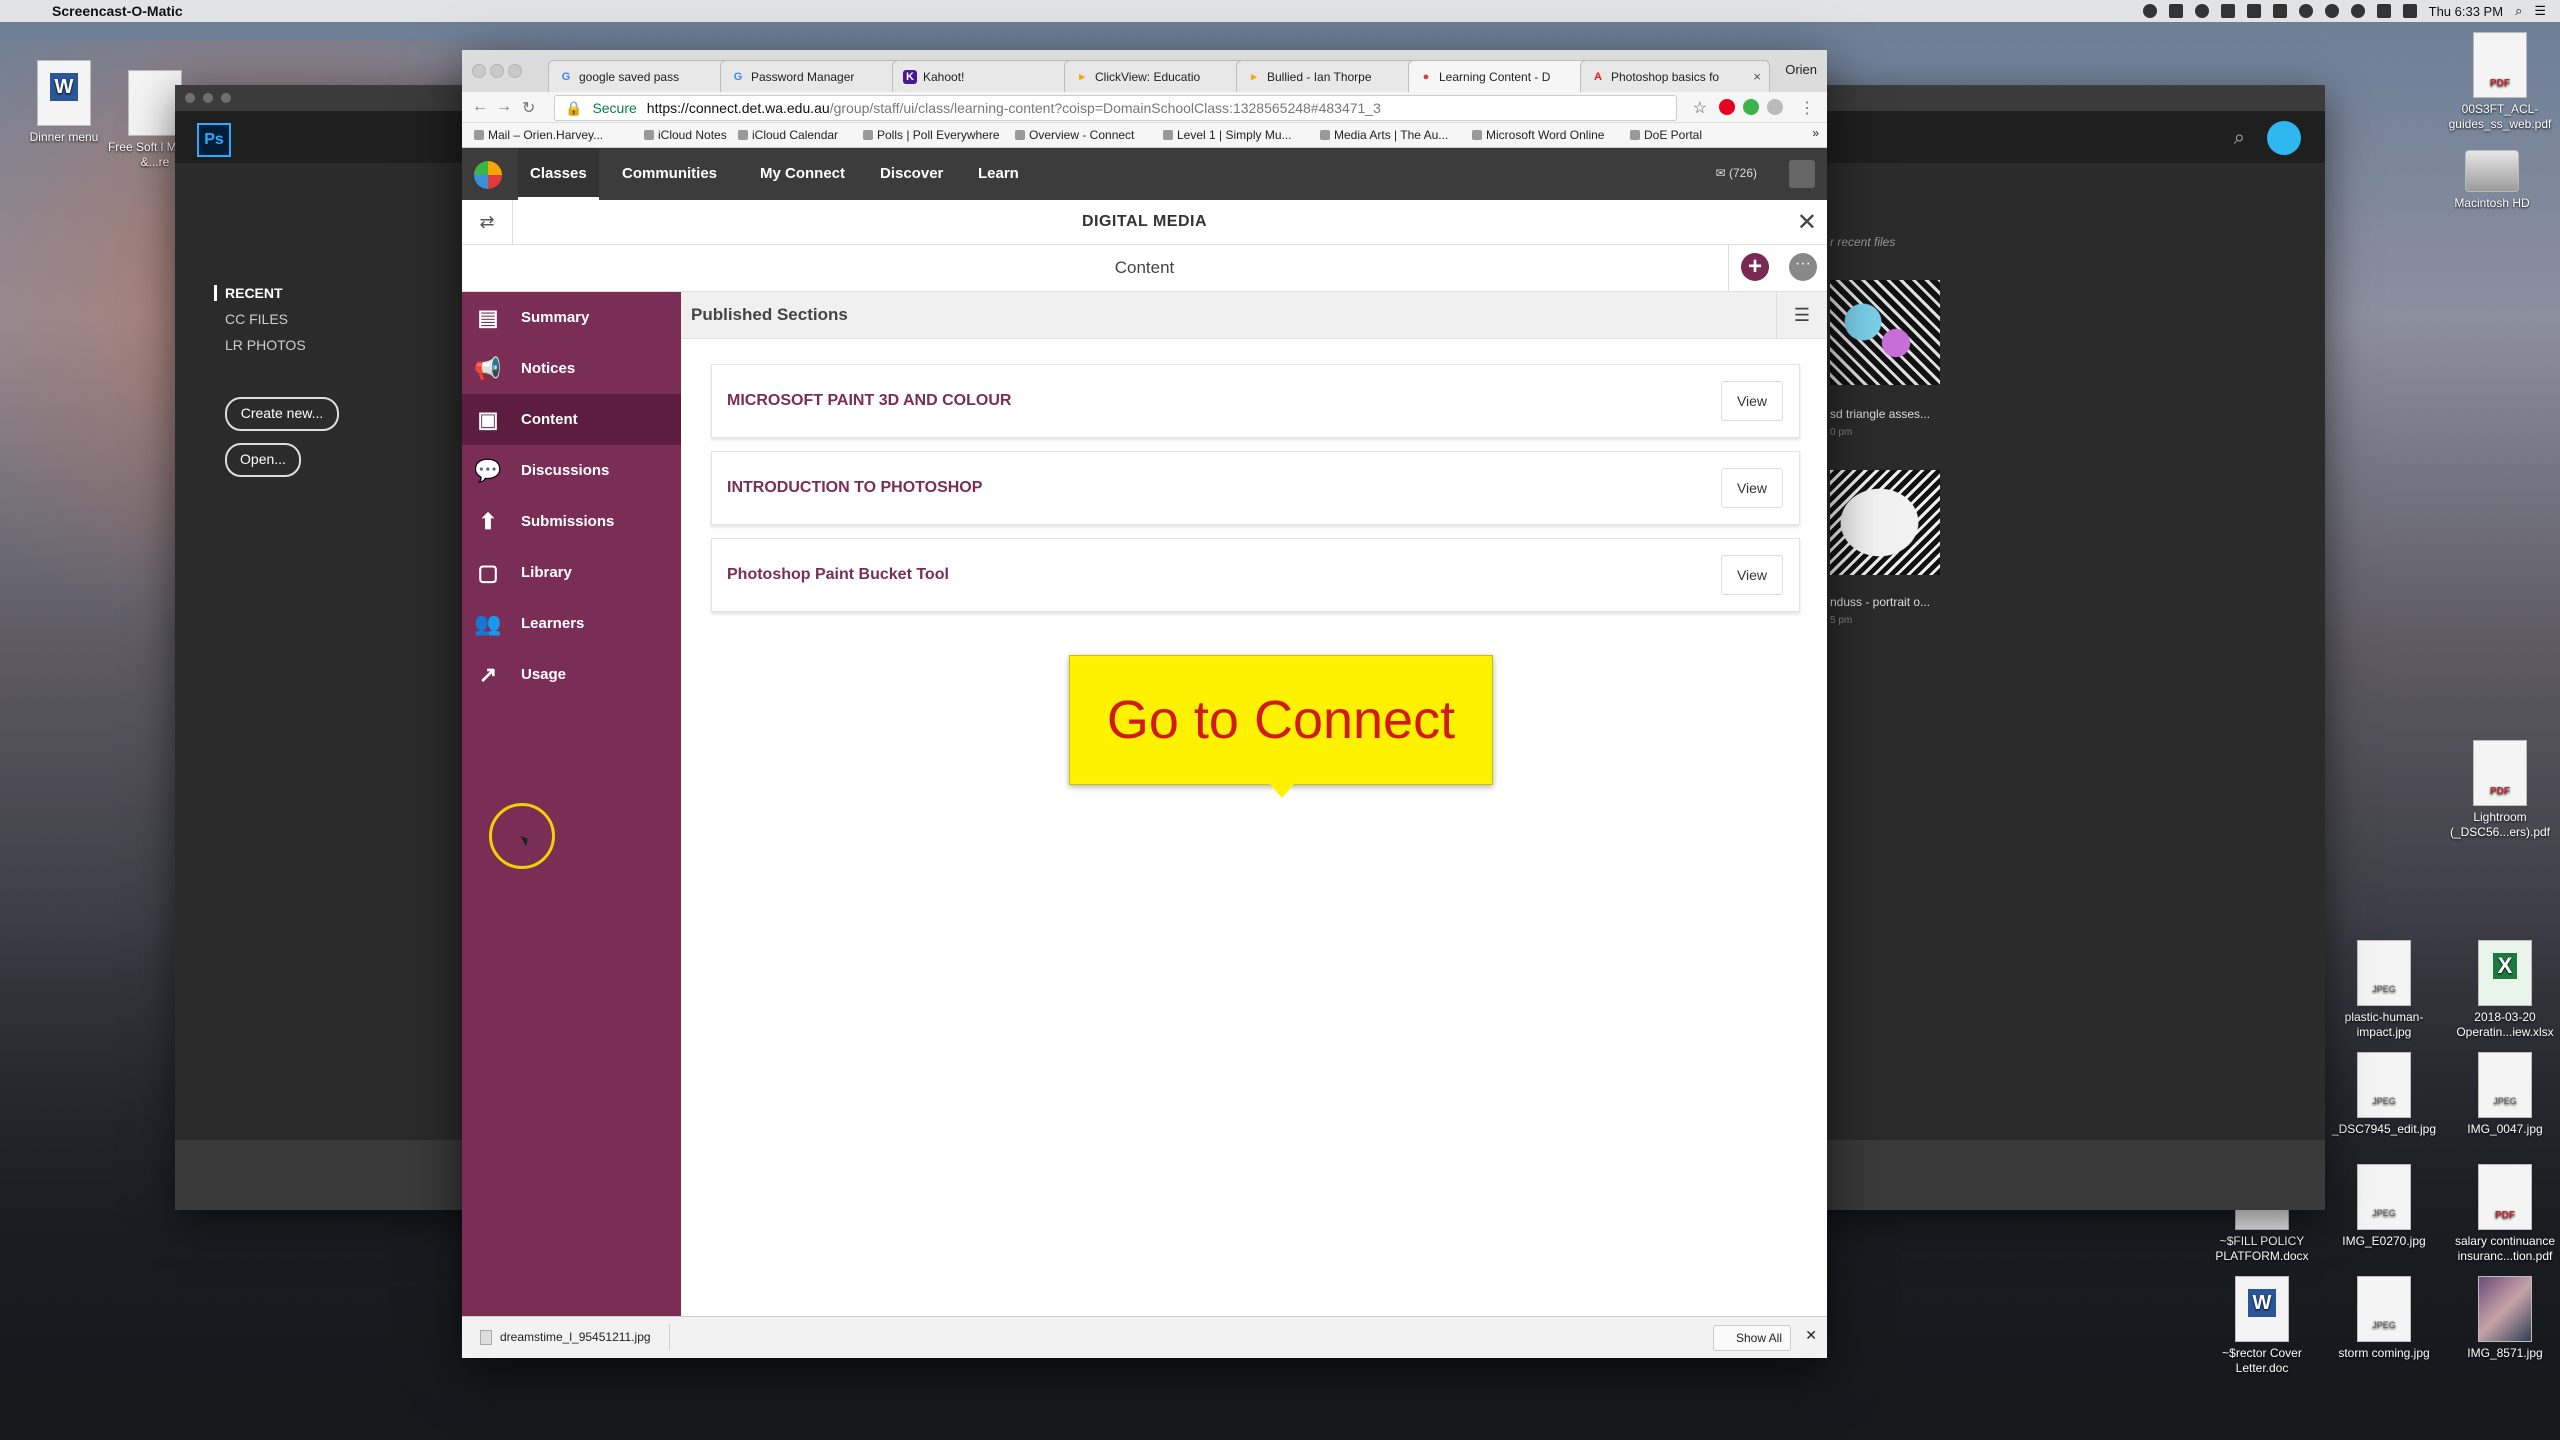 The width and height of the screenshot is (2560, 1440). Describe the element at coordinates (260, 293) in the screenshot. I see `ps-nav-recent: RECENT` at that location.